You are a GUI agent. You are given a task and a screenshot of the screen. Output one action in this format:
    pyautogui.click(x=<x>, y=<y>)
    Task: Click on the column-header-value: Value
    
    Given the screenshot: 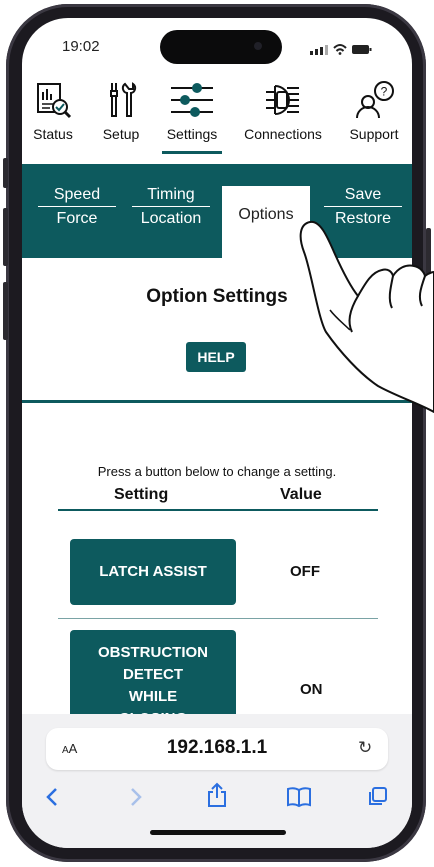 What is the action you would take?
    pyautogui.click(x=301, y=494)
    